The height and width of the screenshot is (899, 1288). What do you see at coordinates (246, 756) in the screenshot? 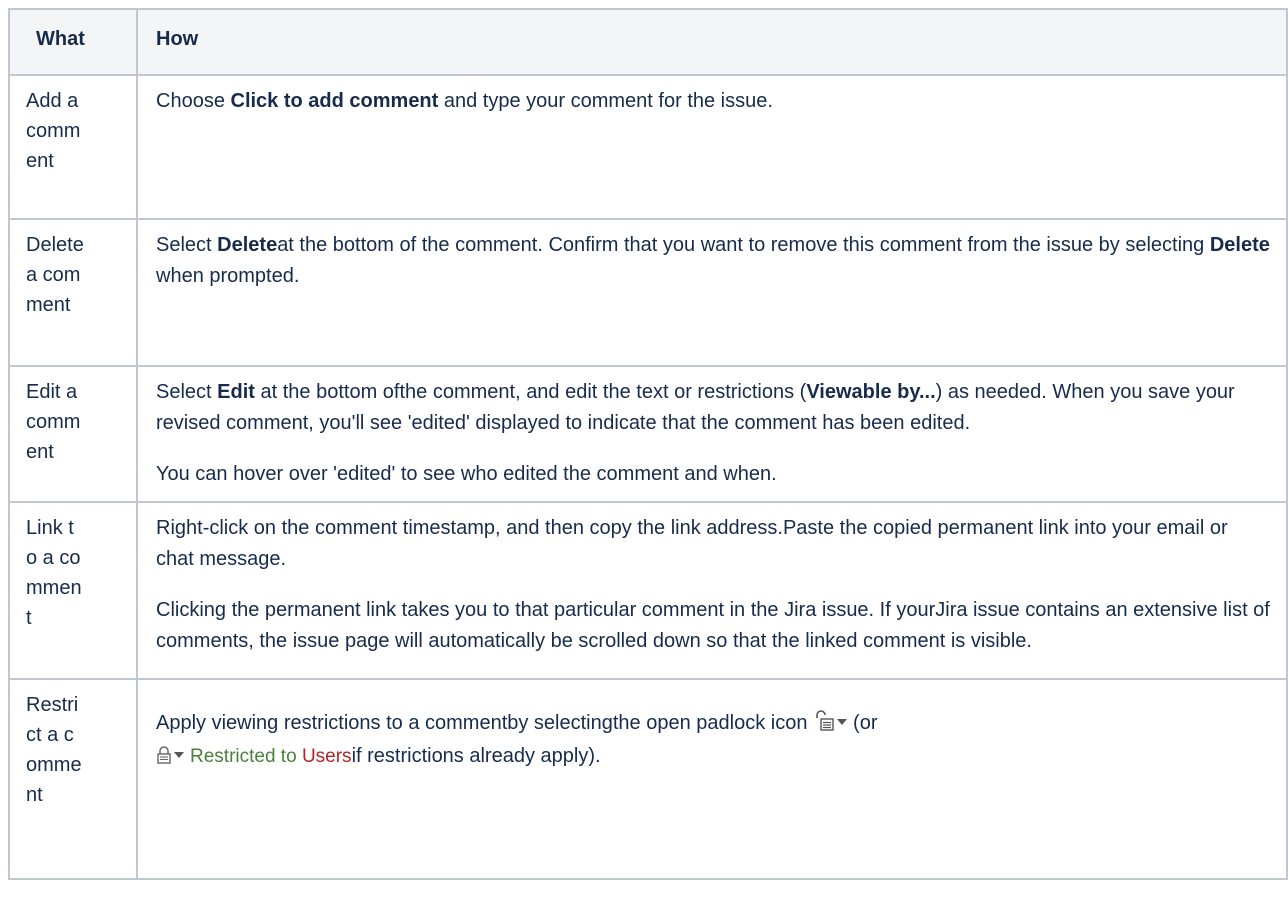
I see `restricted-to-label: Restricted to` at bounding box center [246, 756].